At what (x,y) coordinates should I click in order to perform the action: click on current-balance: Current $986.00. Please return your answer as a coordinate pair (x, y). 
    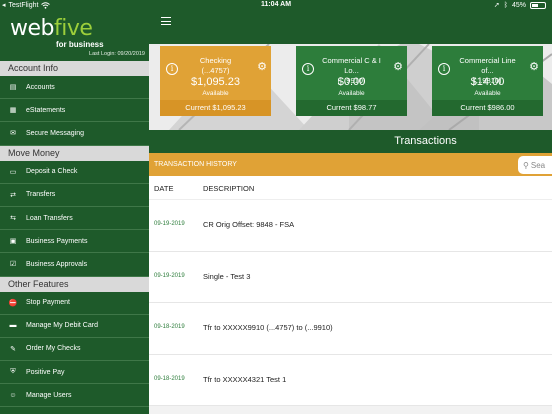
    Looking at the image, I should click on (487, 108).